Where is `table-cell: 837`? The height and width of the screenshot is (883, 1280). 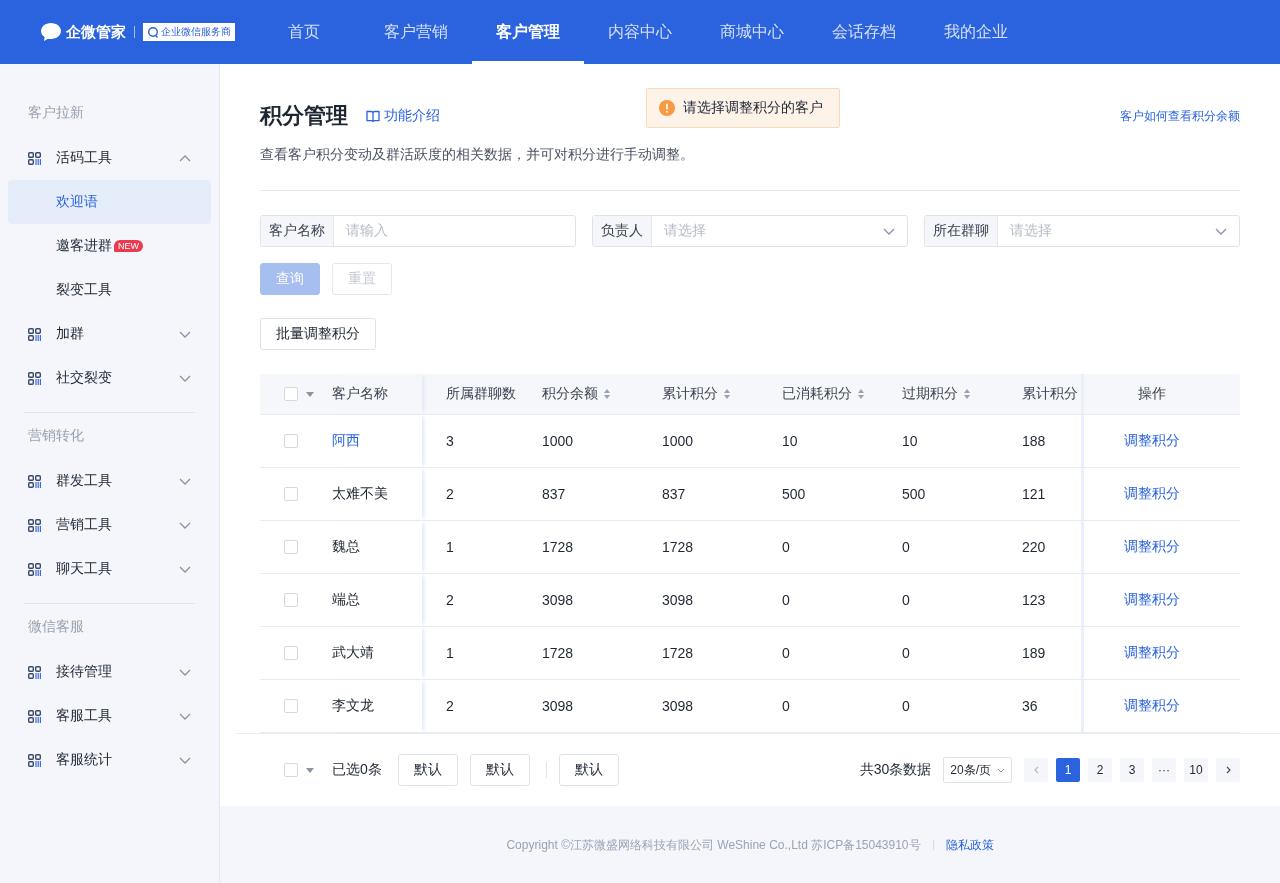 table-cell: 837 is located at coordinates (554, 494).